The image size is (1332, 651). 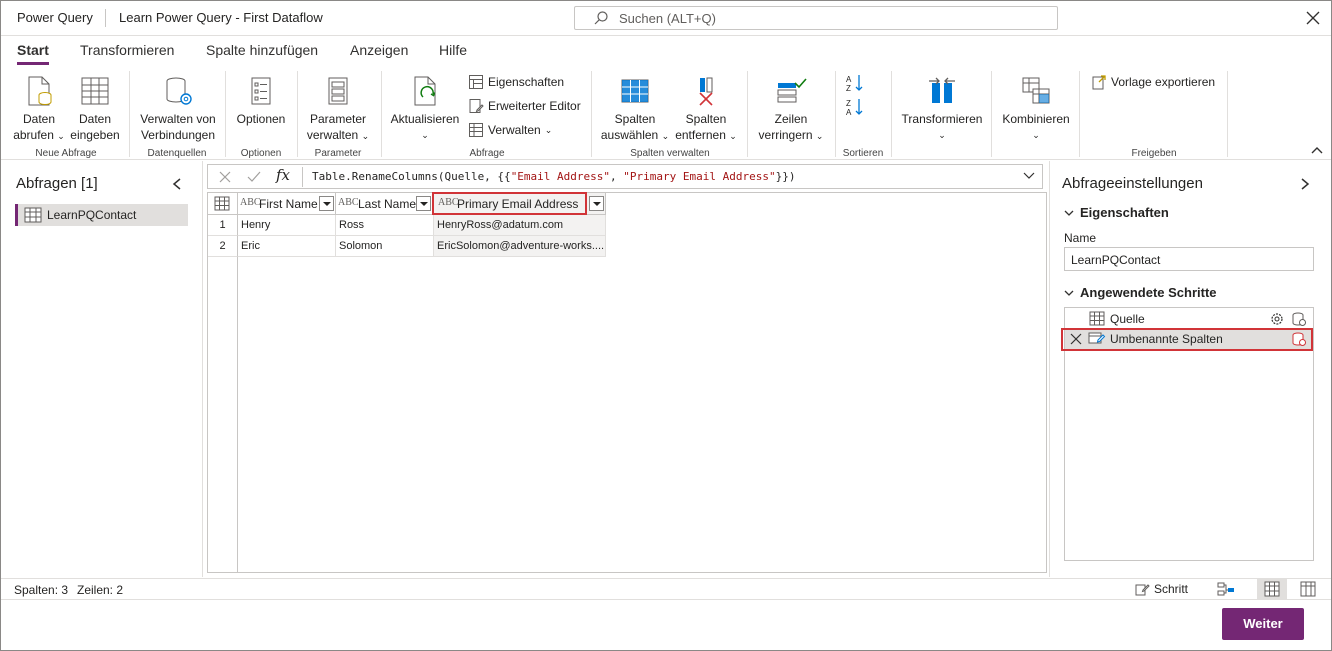 What do you see at coordinates (1308, 589) in the screenshot?
I see `schema-view-icon` at bounding box center [1308, 589].